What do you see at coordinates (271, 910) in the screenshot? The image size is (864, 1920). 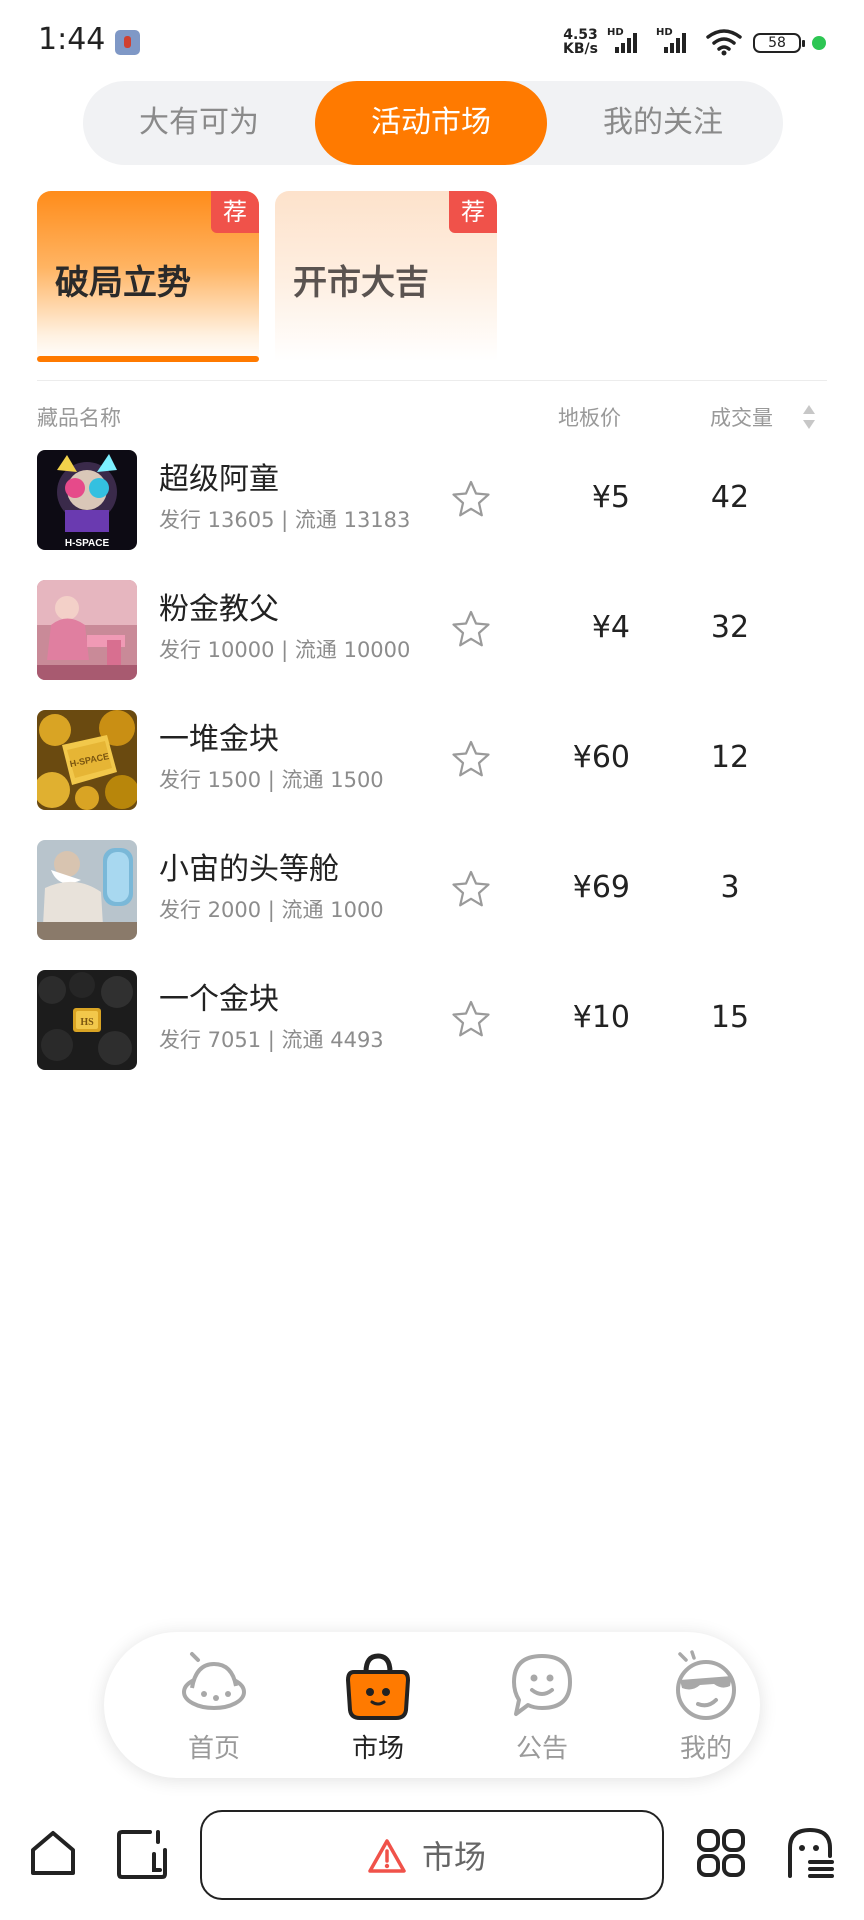 I see `collectible-supply: 发行 2000 | 流通 1000` at bounding box center [271, 910].